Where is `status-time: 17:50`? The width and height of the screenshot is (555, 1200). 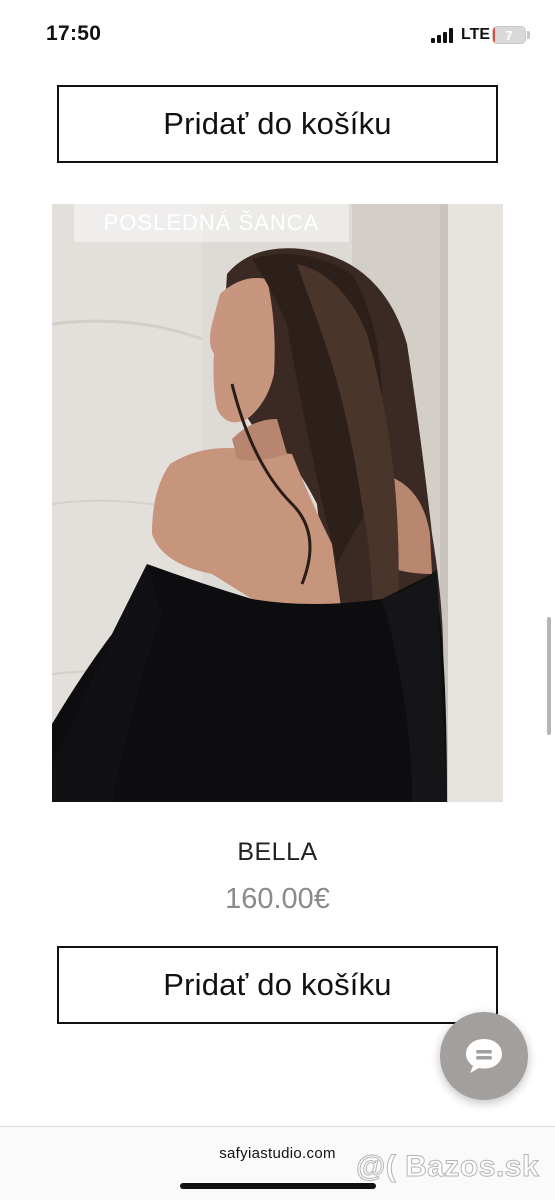 status-time: 17:50 is located at coordinates (74, 33).